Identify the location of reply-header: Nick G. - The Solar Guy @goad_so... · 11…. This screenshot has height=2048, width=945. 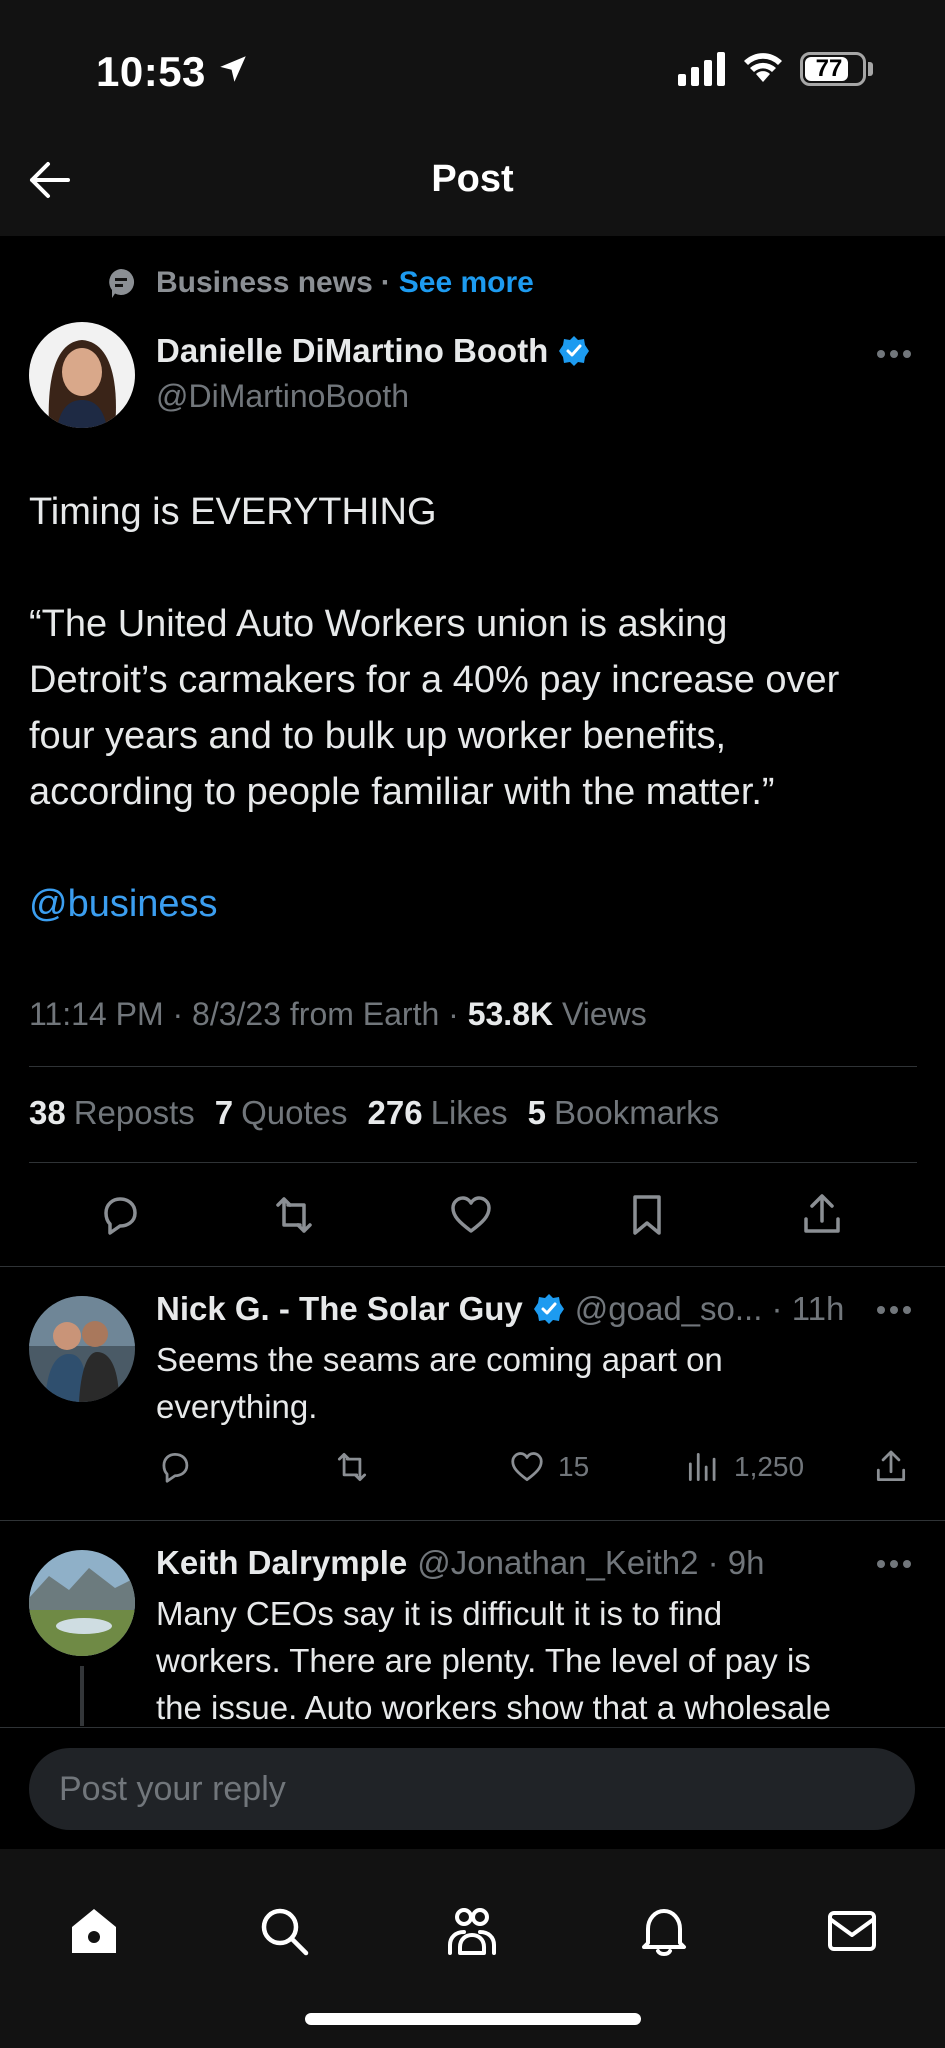
(500, 1309).